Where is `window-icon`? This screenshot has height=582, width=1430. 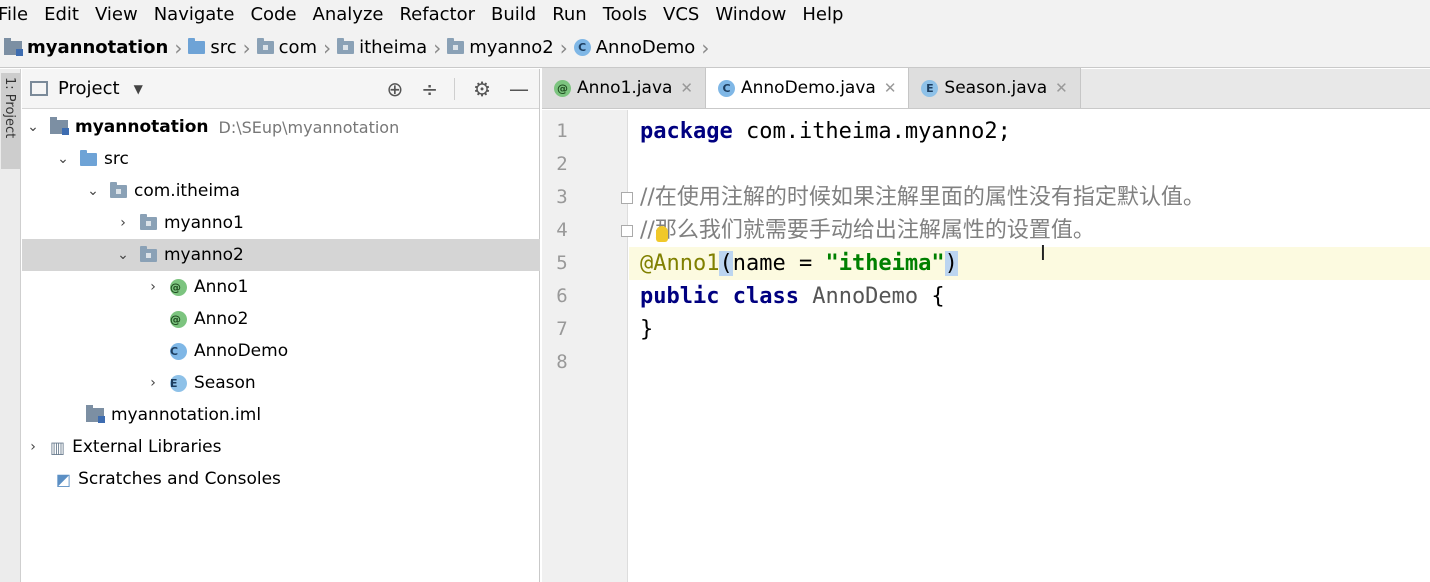 window-icon is located at coordinates (39, 88).